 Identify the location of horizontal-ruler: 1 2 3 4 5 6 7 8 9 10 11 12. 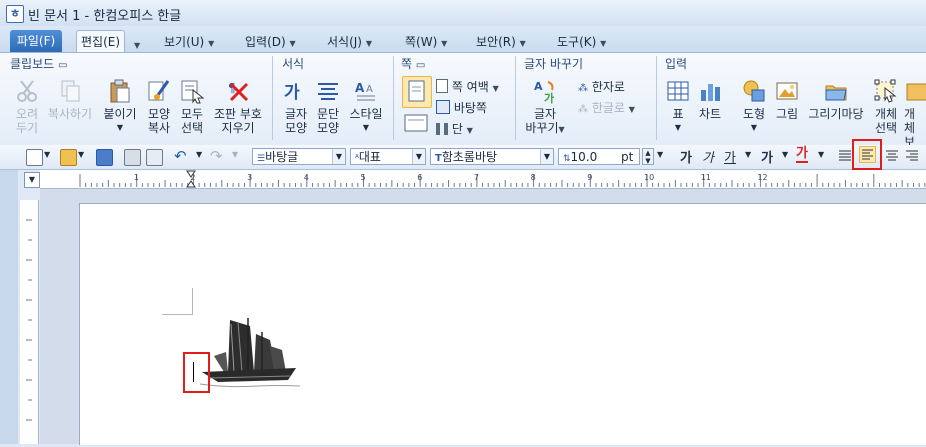
(483, 179).